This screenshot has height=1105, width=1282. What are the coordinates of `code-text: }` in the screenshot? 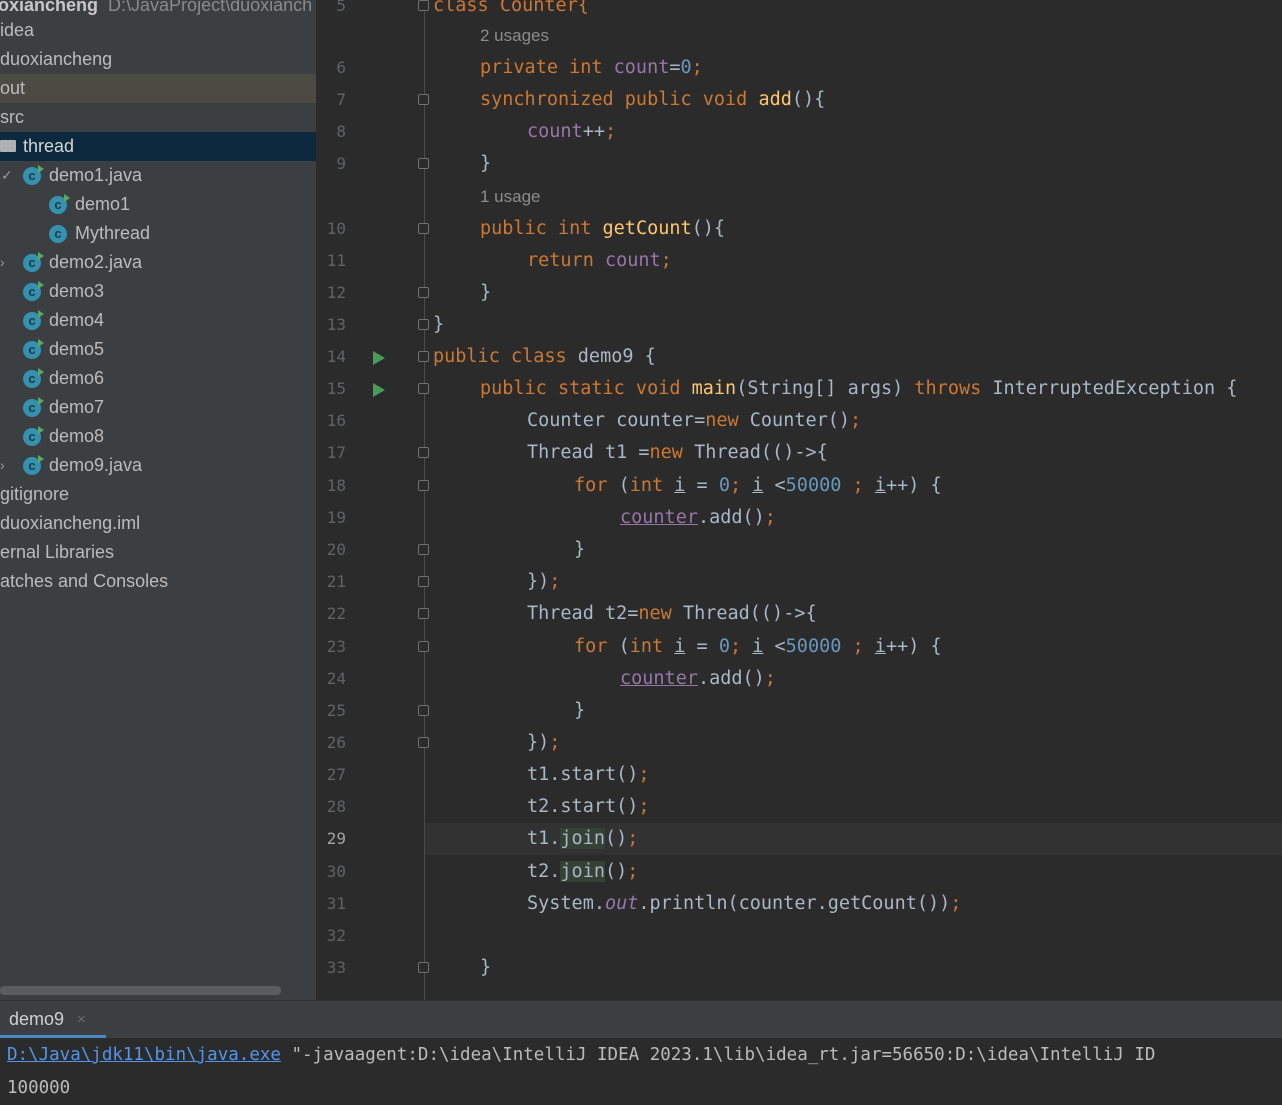 It's located at (439, 324).